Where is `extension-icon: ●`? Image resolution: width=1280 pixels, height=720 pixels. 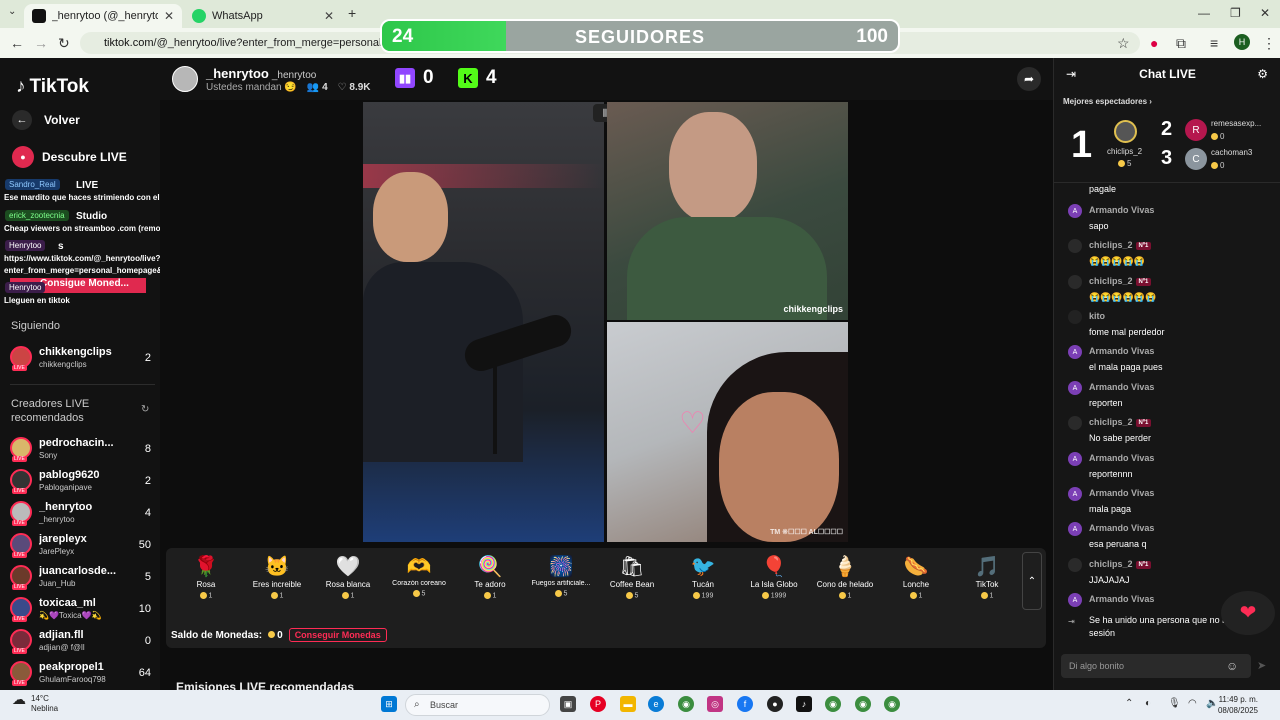 extension-icon: ● is located at coordinates (1154, 43).